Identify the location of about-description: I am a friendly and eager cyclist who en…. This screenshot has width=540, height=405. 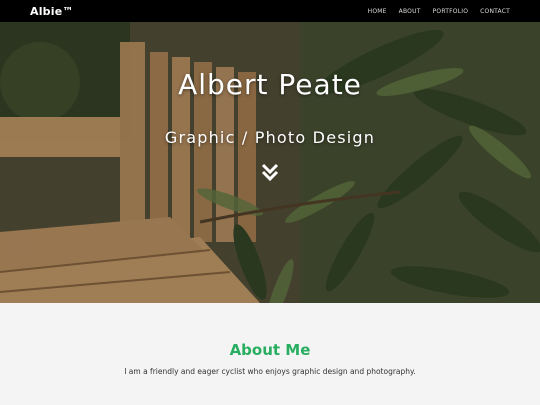
(270, 371).